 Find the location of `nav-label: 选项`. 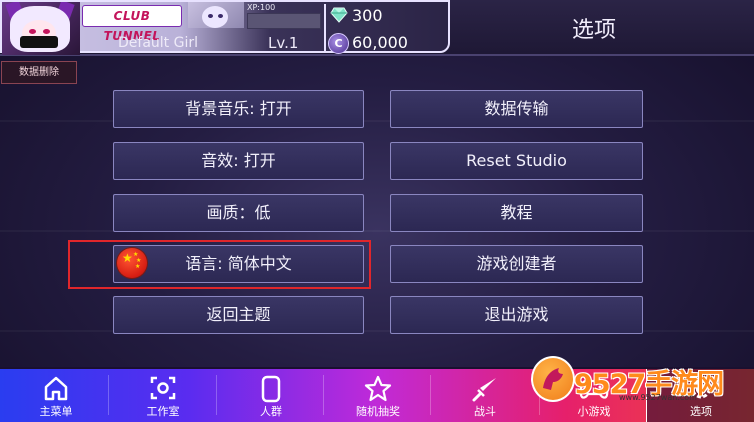

nav-label: 选项 is located at coordinates (701, 411).